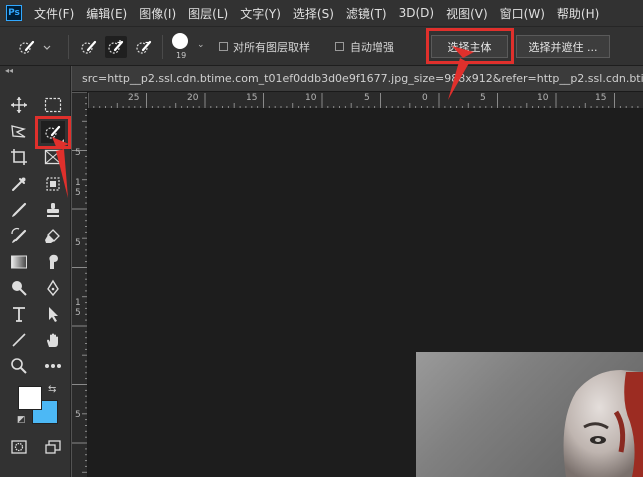 Image resolution: width=643 pixels, height=477 pixels. I want to click on more-icon, so click(53, 366).